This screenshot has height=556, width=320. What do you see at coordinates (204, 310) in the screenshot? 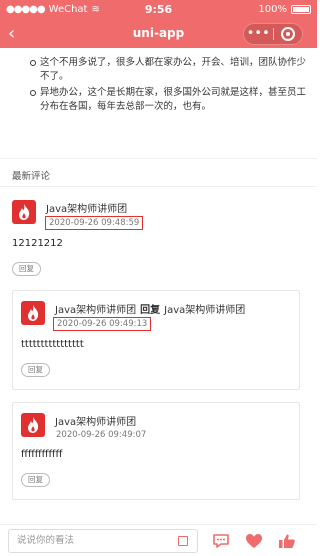
I see `reply-to-author: Java架构师讲师团` at bounding box center [204, 310].